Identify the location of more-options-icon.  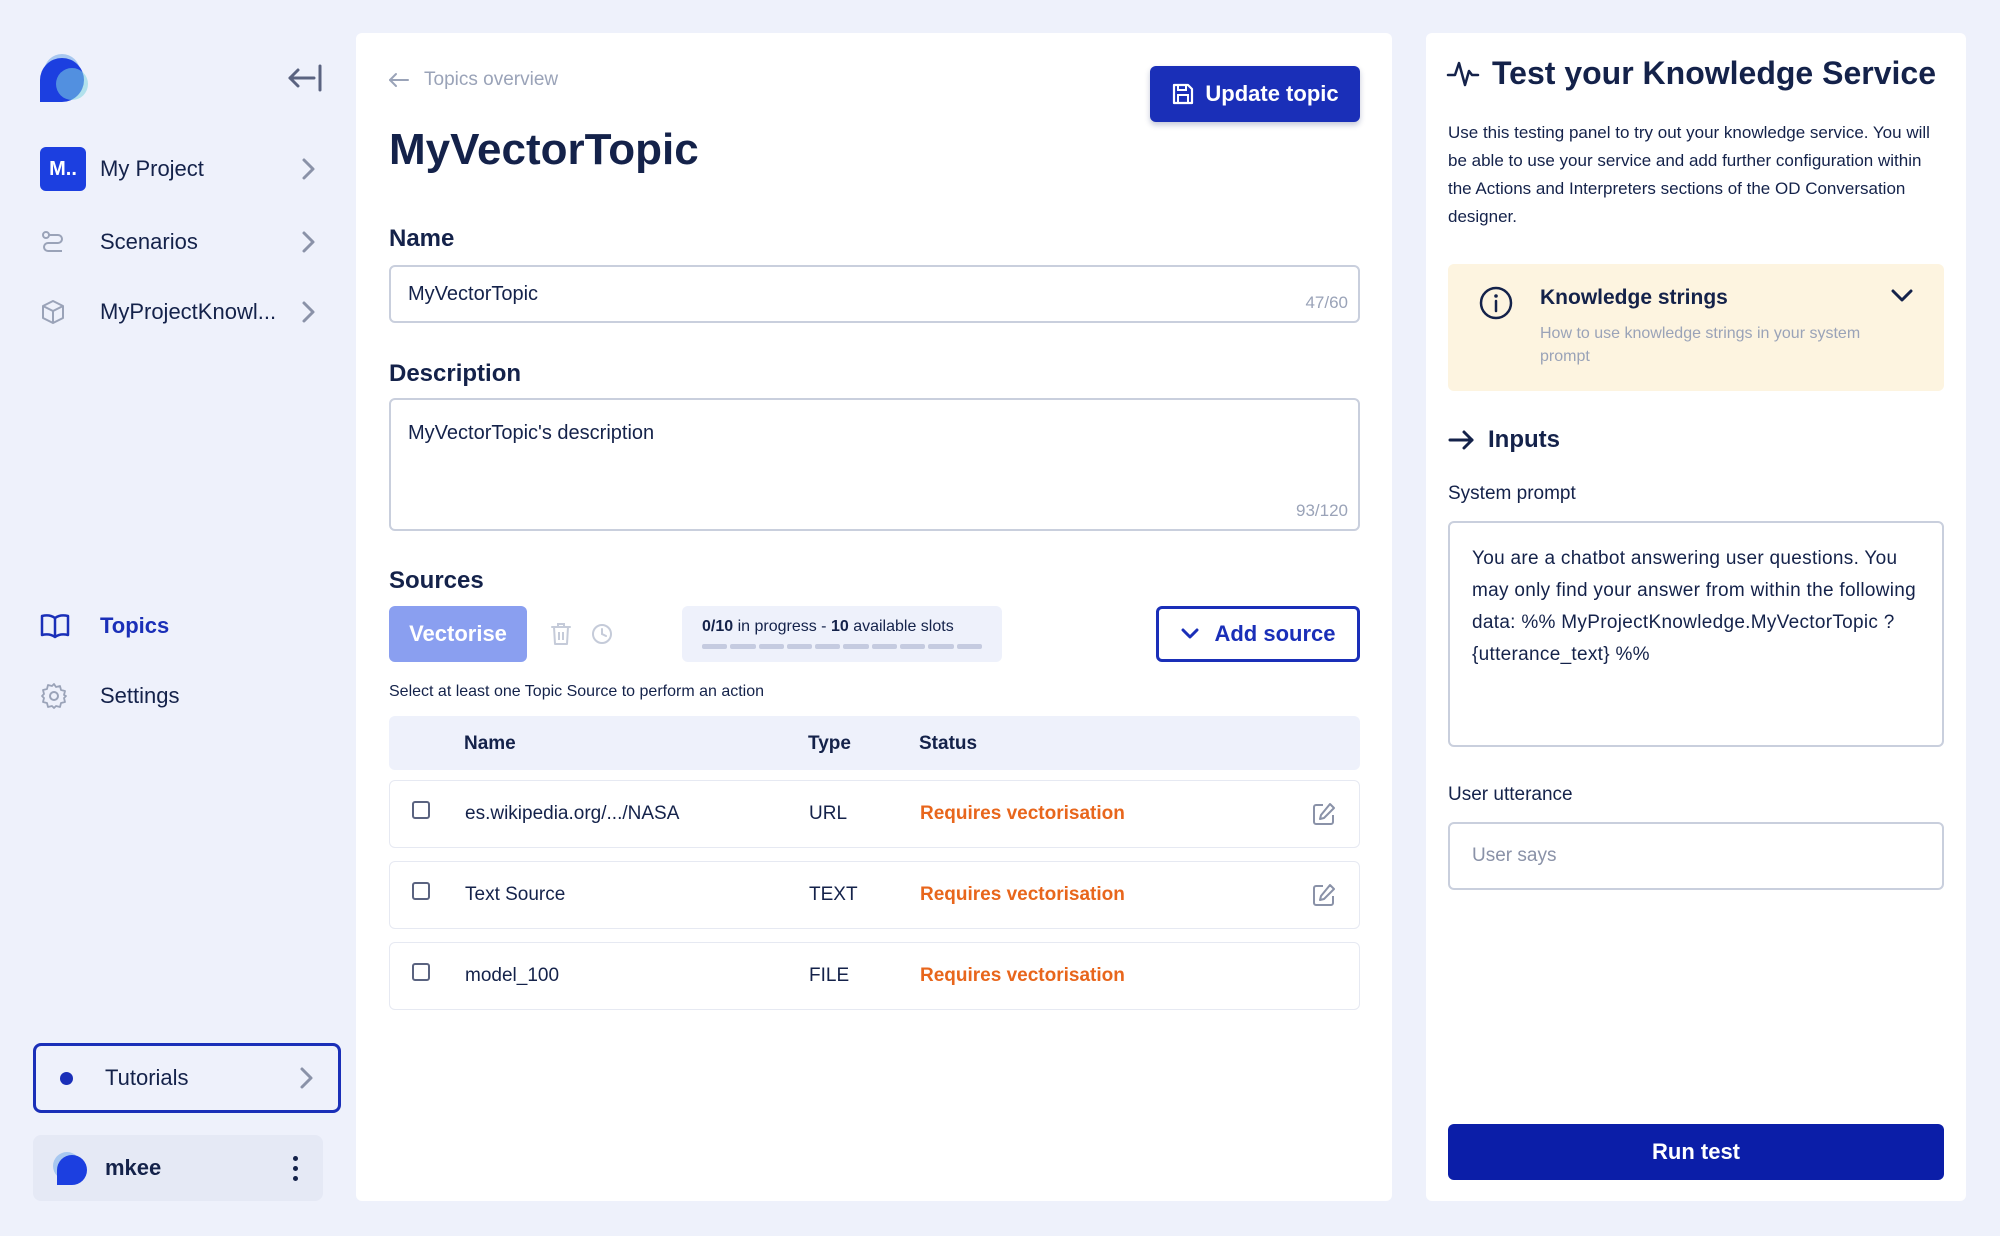
(295, 1168).